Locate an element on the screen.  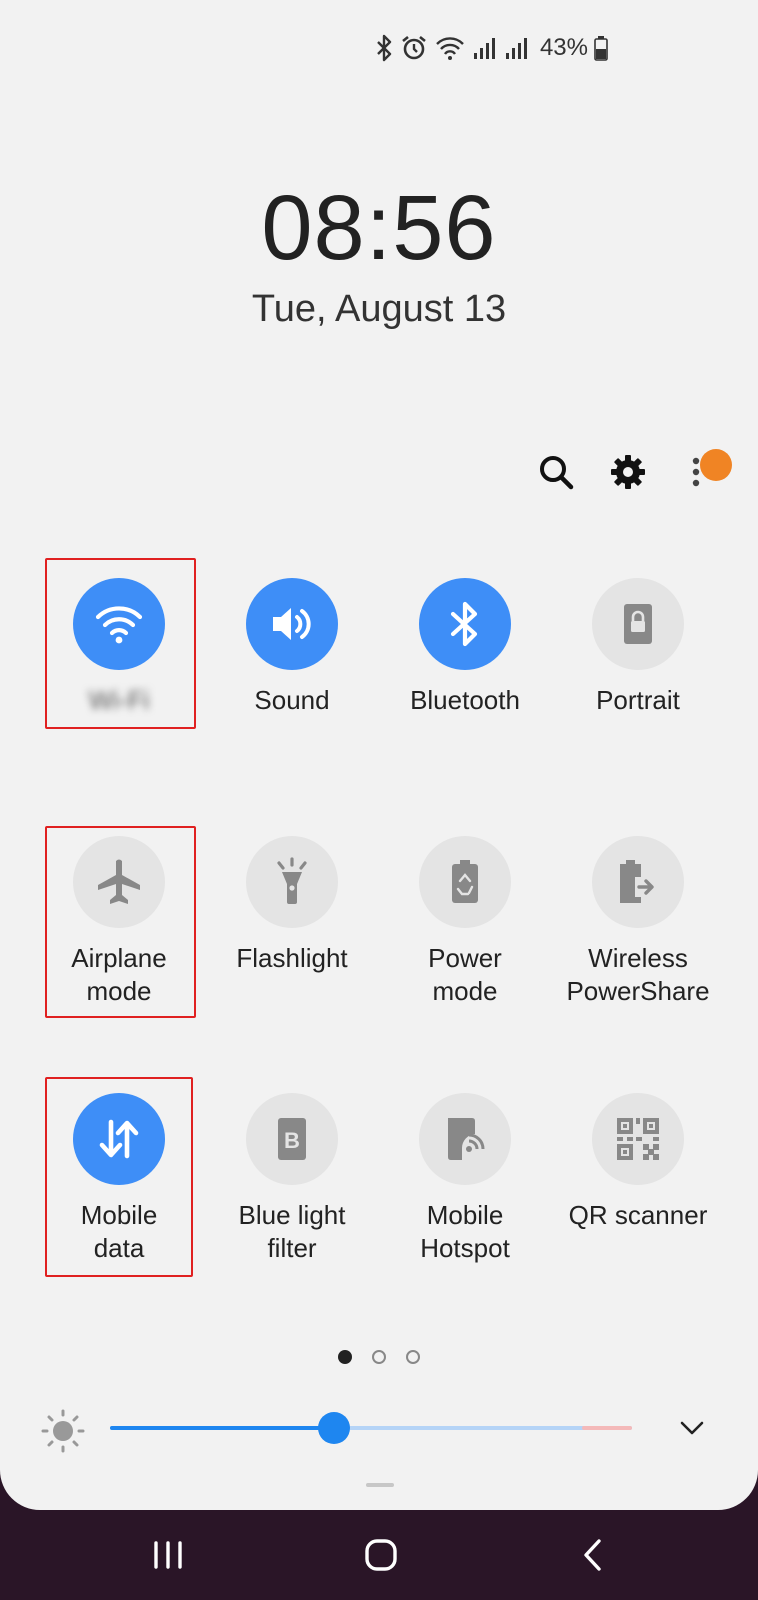
tile-label: Sound is located at coordinates (292, 700).